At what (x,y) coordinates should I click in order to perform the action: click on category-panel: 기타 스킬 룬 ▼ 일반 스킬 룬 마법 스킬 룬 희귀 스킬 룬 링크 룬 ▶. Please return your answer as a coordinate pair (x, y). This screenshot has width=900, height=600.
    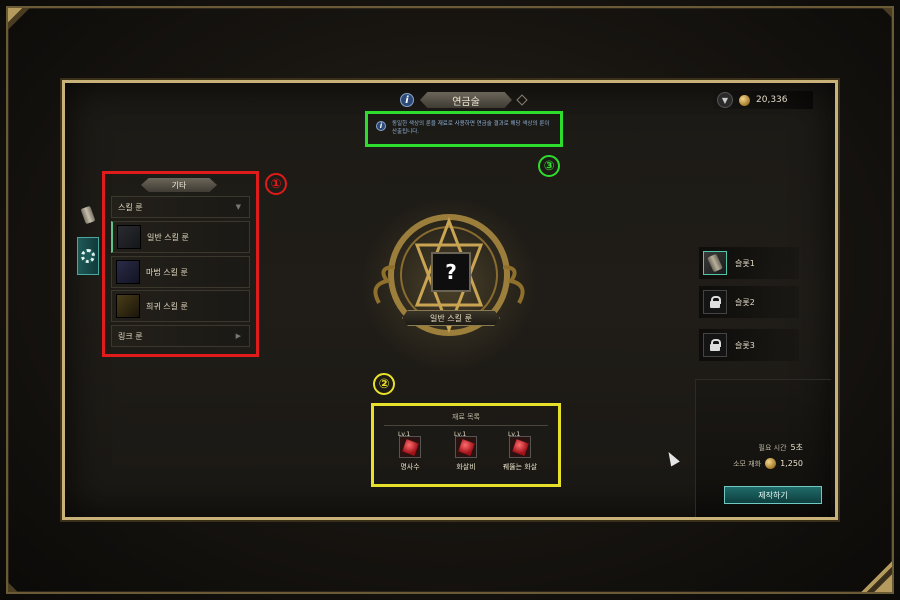
    Looking at the image, I should click on (180, 264).